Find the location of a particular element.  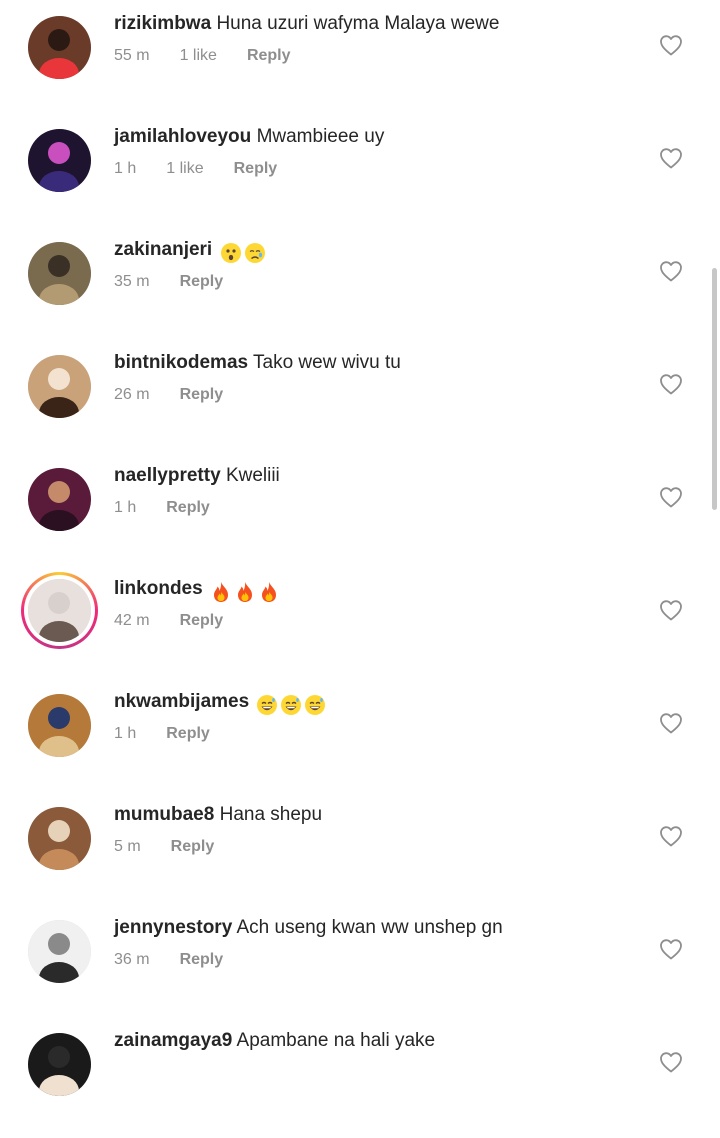

comment-timestamp: 36 m is located at coordinates (132, 959).